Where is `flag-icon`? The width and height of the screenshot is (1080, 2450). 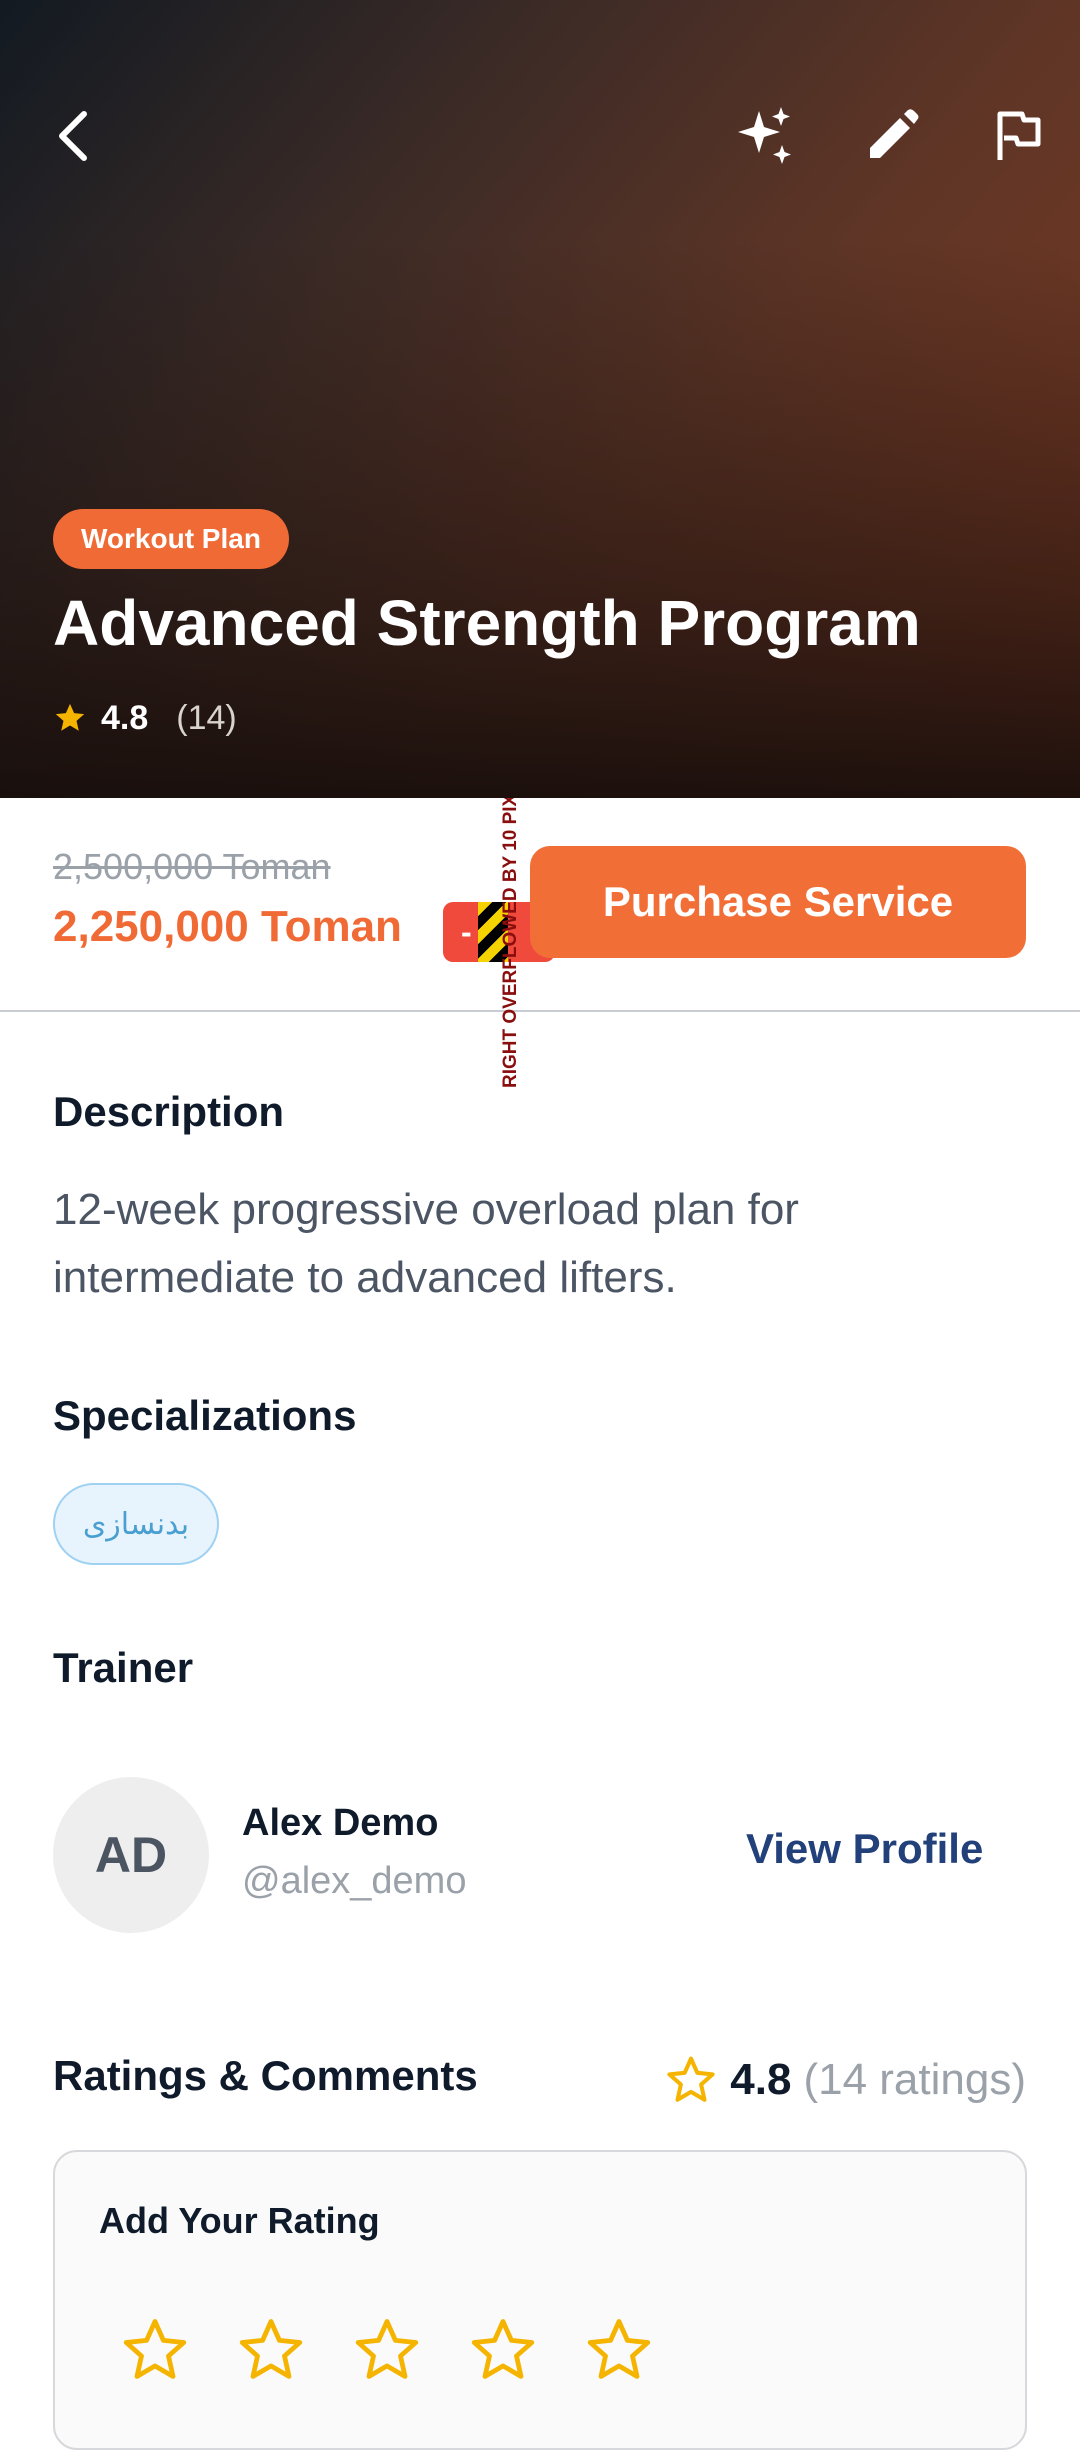 flag-icon is located at coordinates (1019, 135).